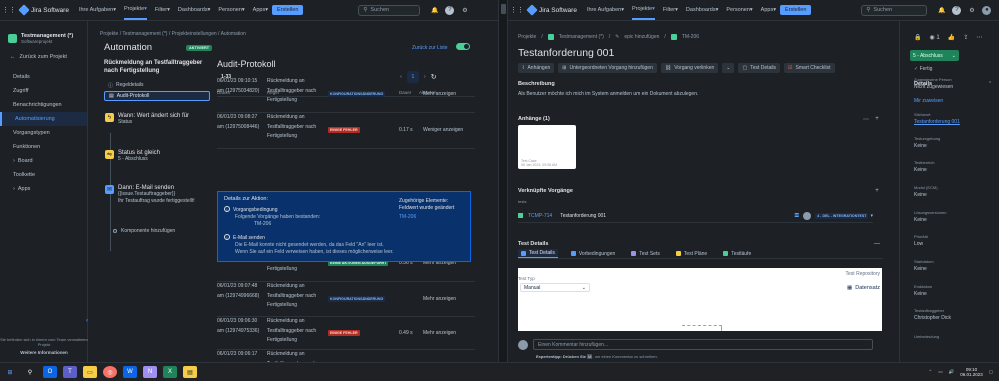 The image size is (999, 381). Describe the element at coordinates (934, 37) in the screenshot. I see `watch-button: ◉ 1` at that location.